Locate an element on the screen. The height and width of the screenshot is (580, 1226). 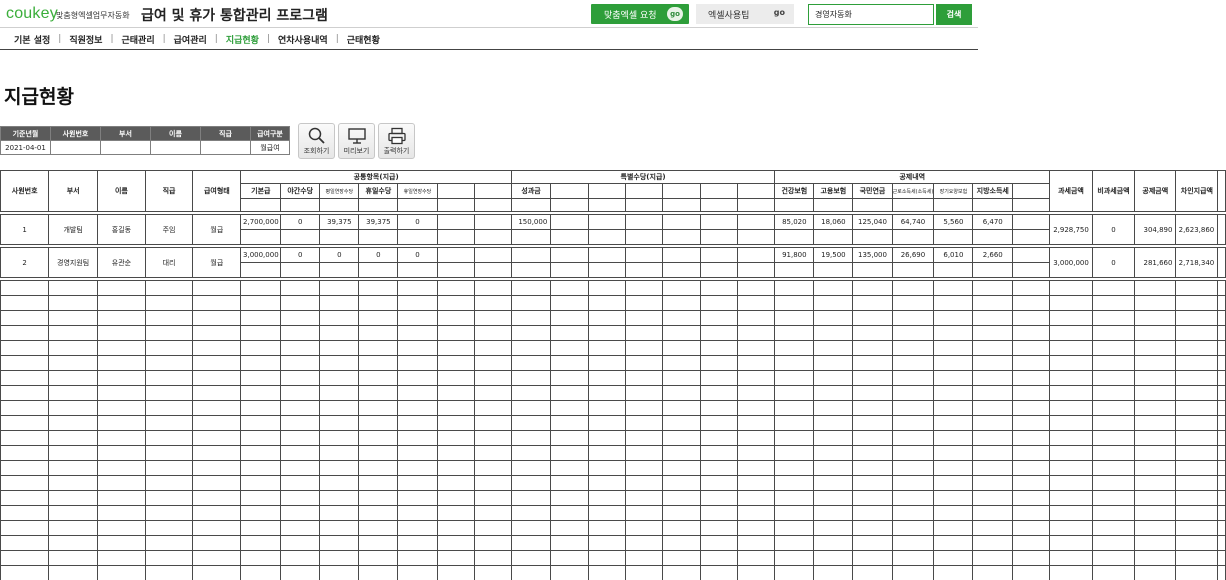
print-button: 출력하기 is located at coordinates (396, 141).